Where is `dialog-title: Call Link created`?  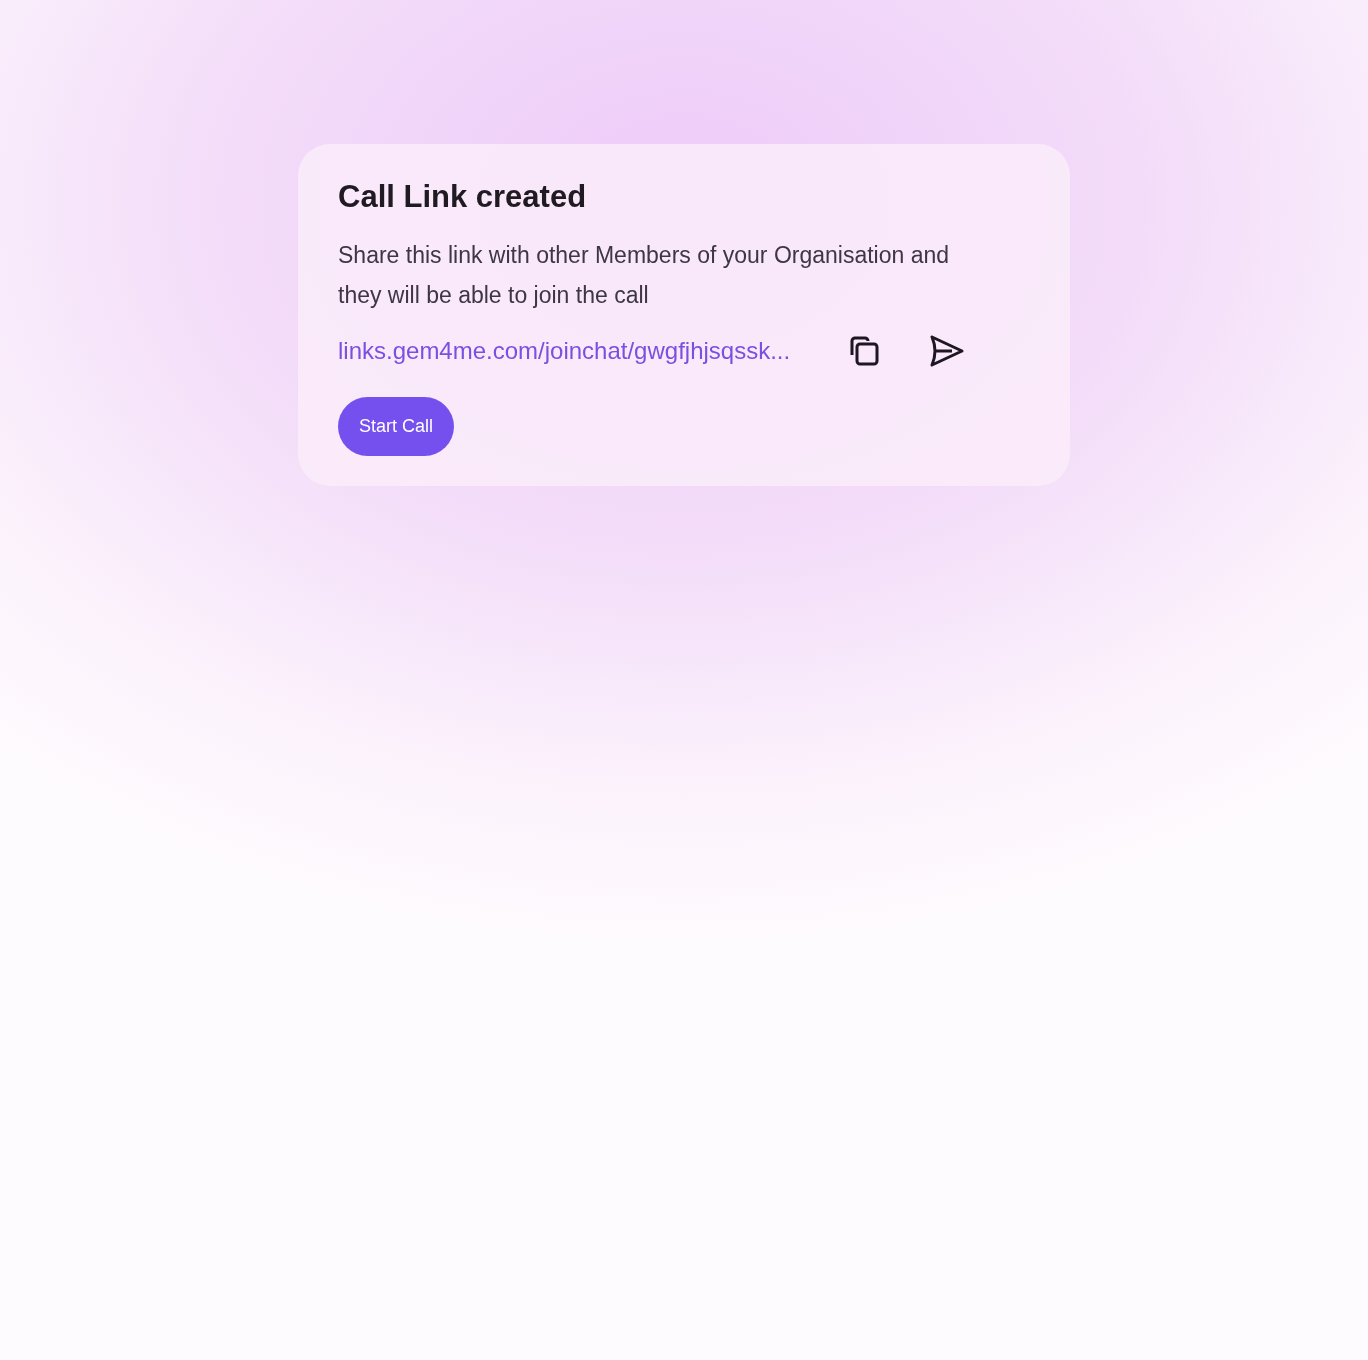
dialog-title: Call Link created is located at coordinates (463, 197).